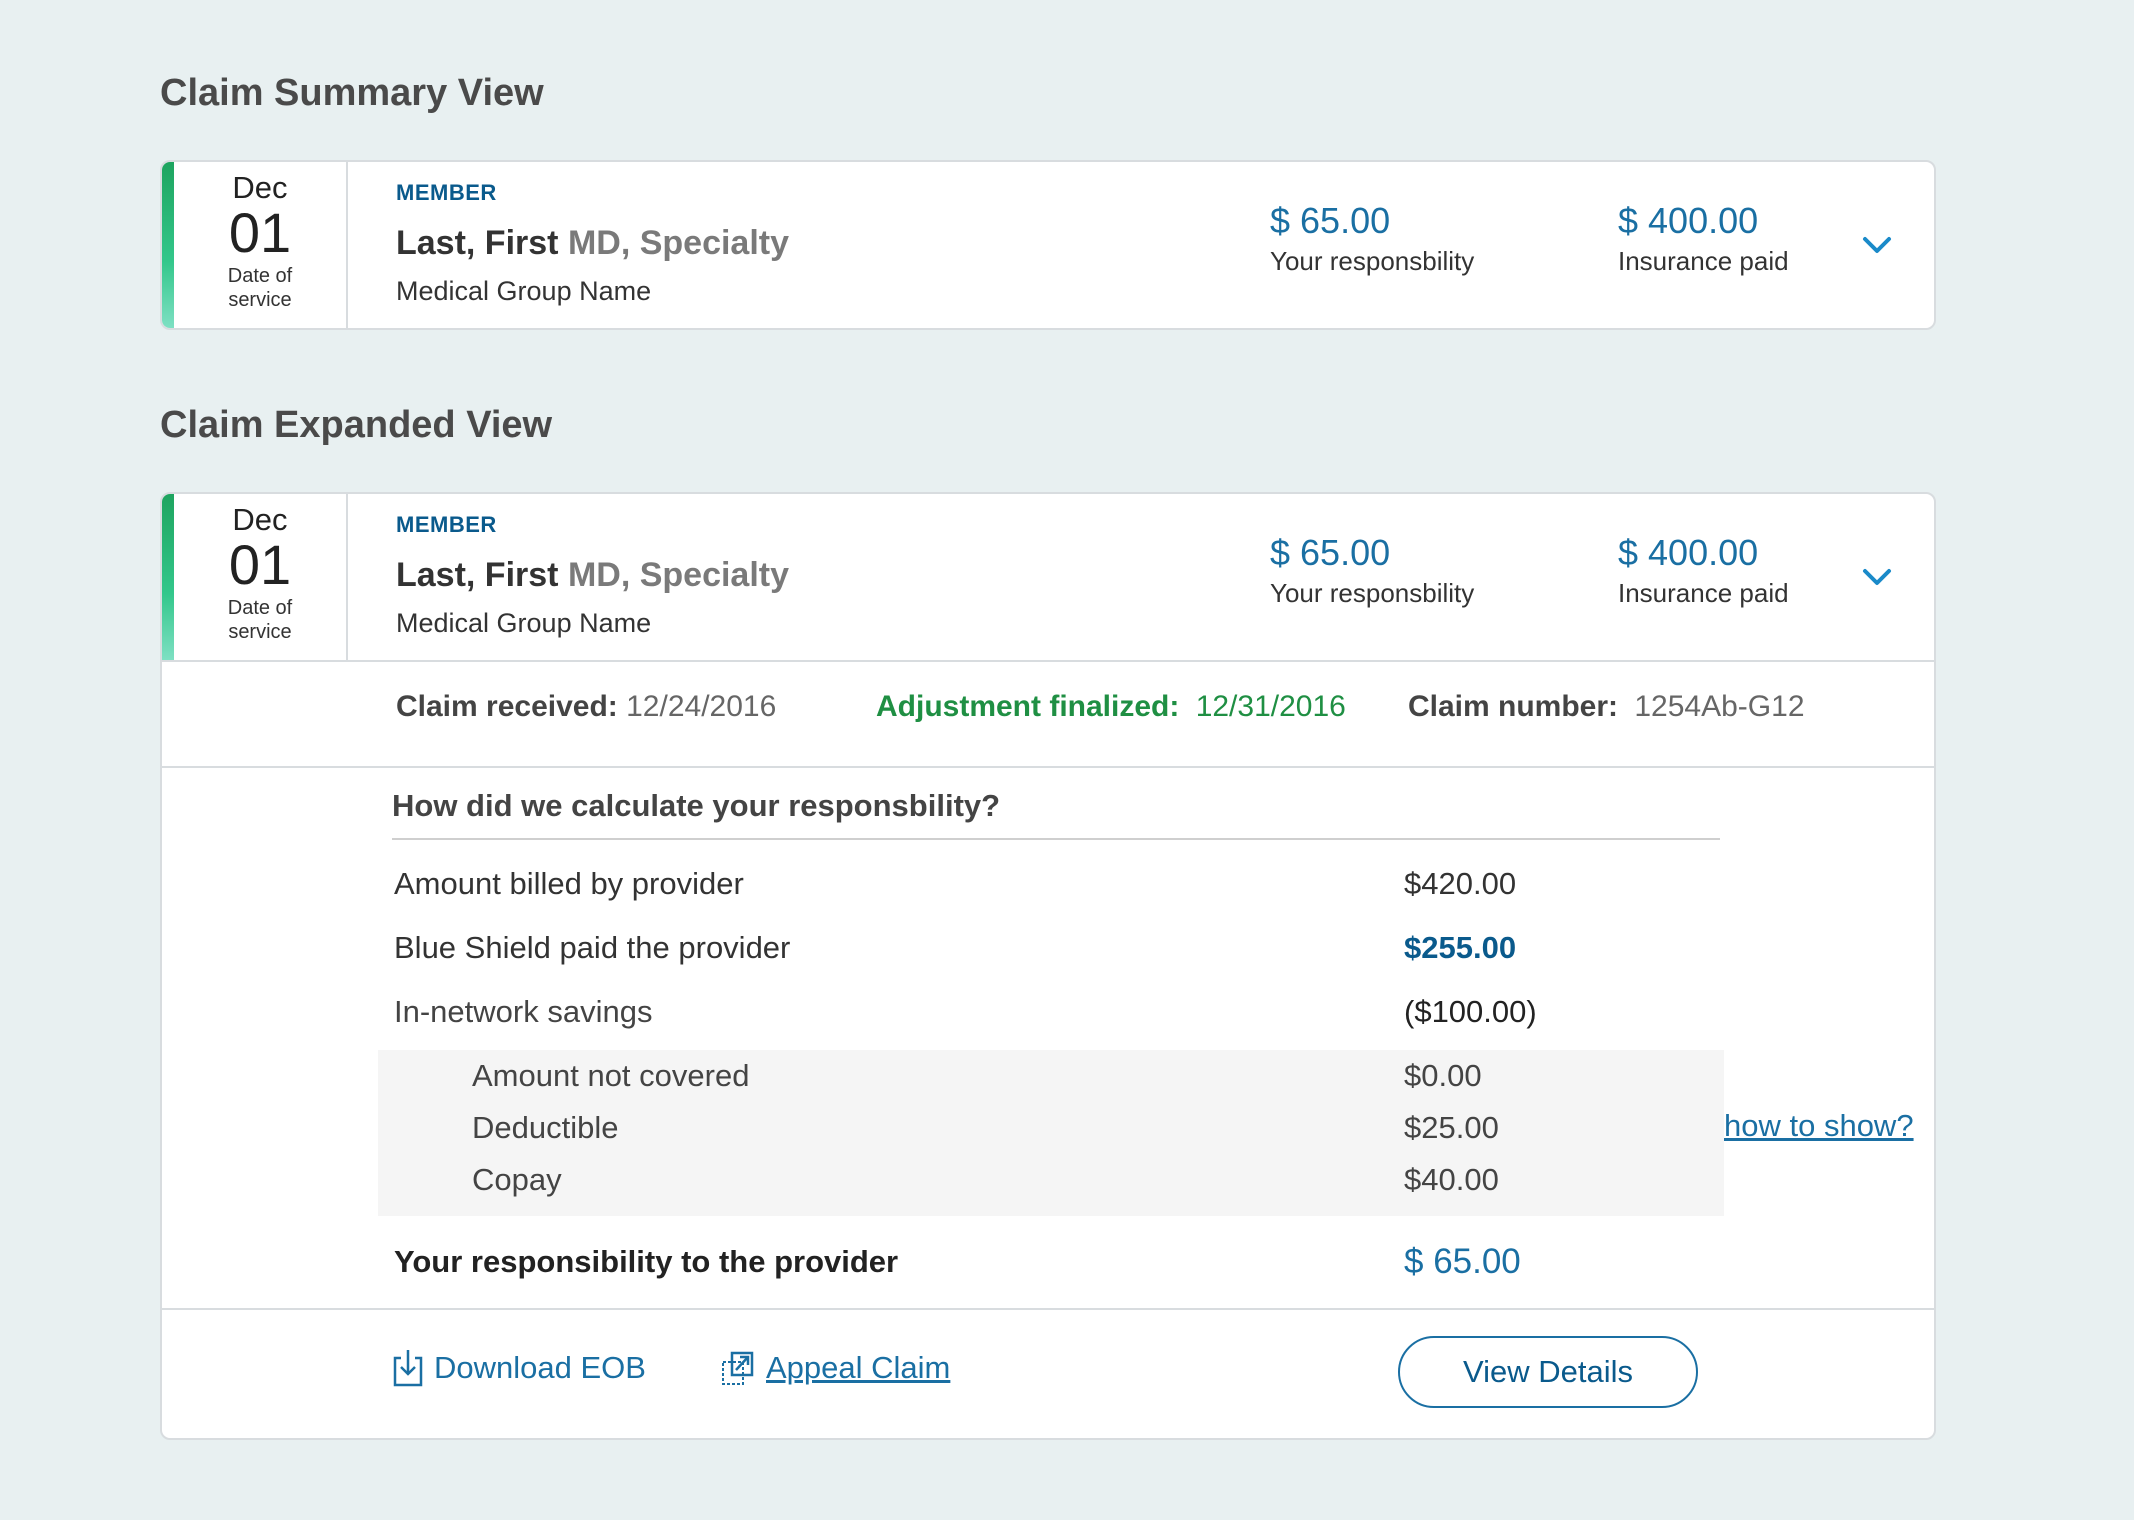 Image resolution: width=2134 pixels, height=1520 pixels. What do you see at coordinates (696, 805) in the screenshot?
I see `calculation-title: How did we calculate your responsbility?` at bounding box center [696, 805].